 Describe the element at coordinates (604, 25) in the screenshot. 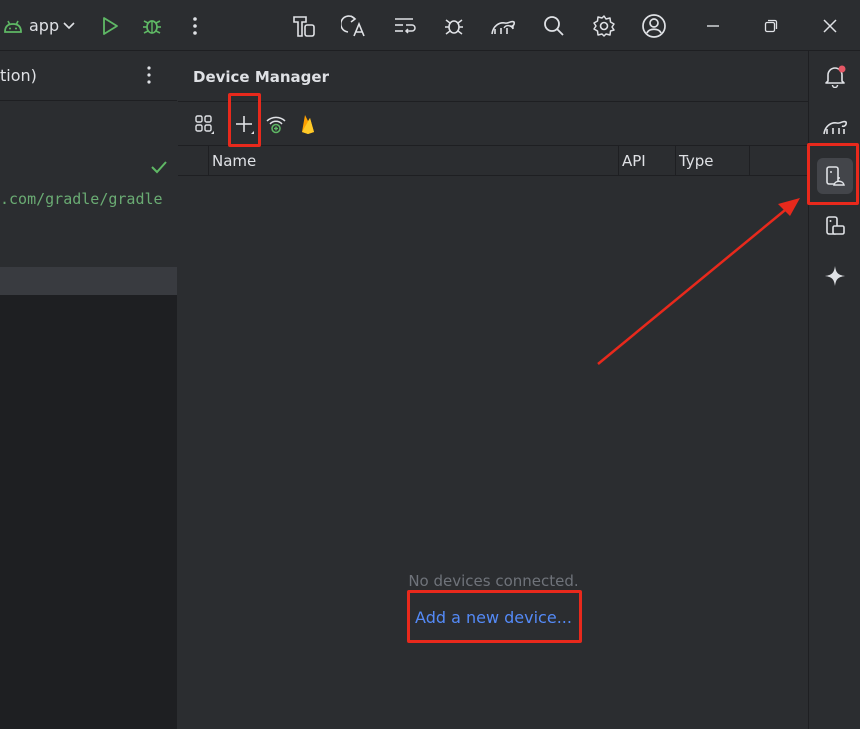

I see `settings-icon` at that location.